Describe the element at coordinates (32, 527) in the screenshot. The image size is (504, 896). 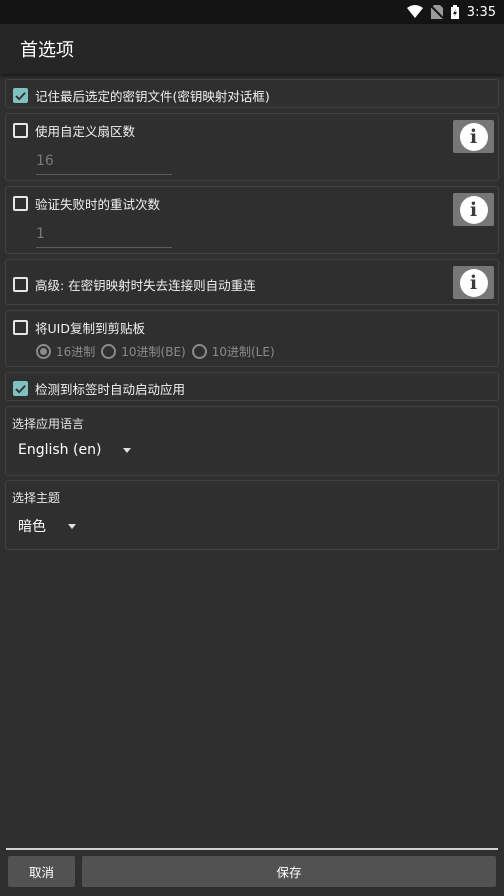
I see `theme-value: 暗色` at that location.